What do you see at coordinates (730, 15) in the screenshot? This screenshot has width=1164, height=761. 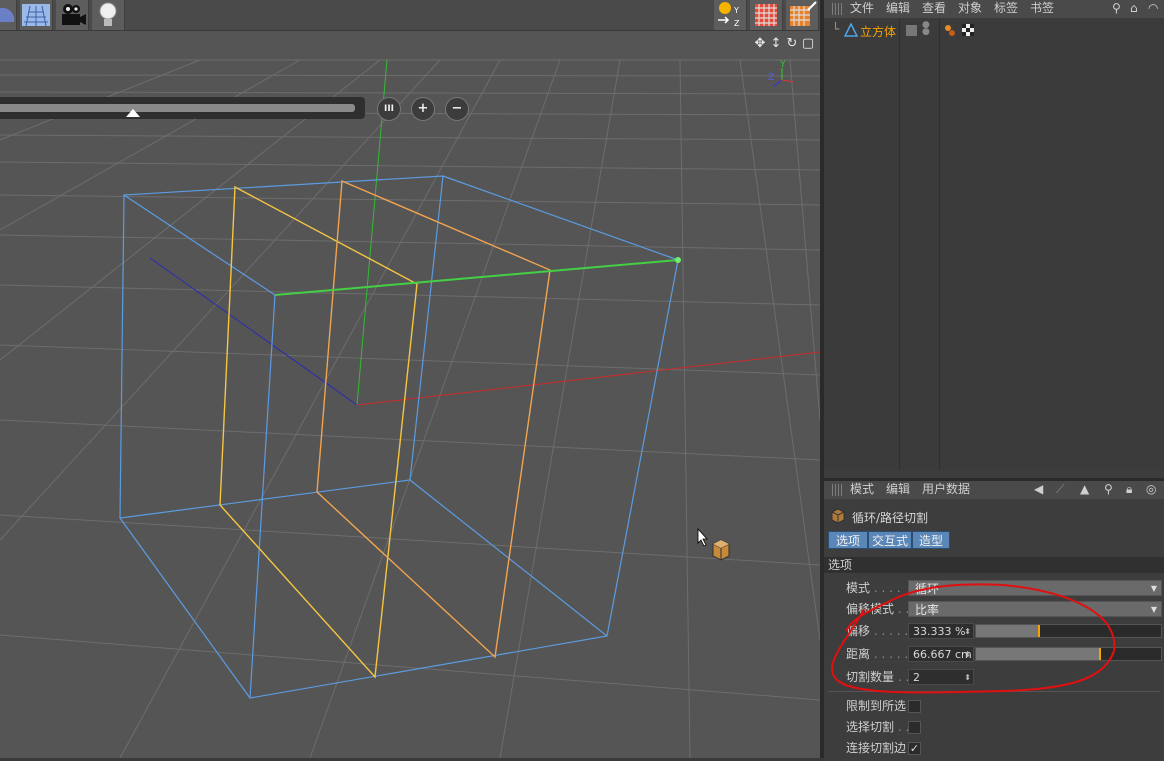 I see `axis-xyz-icon: YZ` at bounding box center [730, 15].